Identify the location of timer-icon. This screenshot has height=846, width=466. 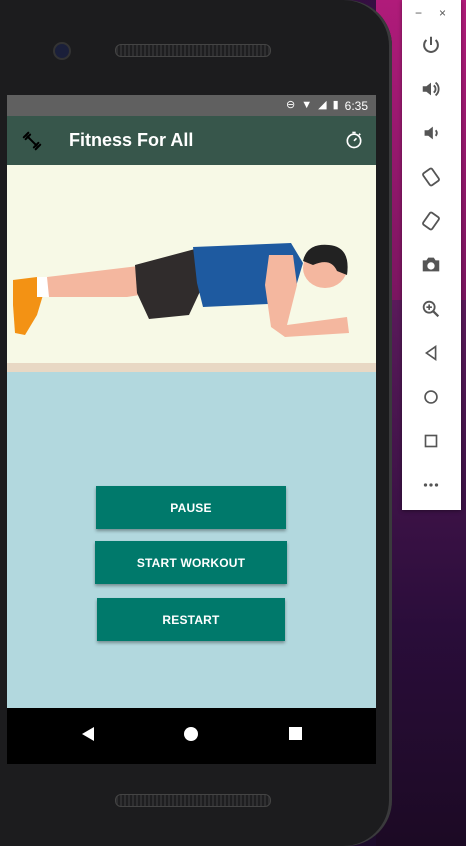
(354, 140).